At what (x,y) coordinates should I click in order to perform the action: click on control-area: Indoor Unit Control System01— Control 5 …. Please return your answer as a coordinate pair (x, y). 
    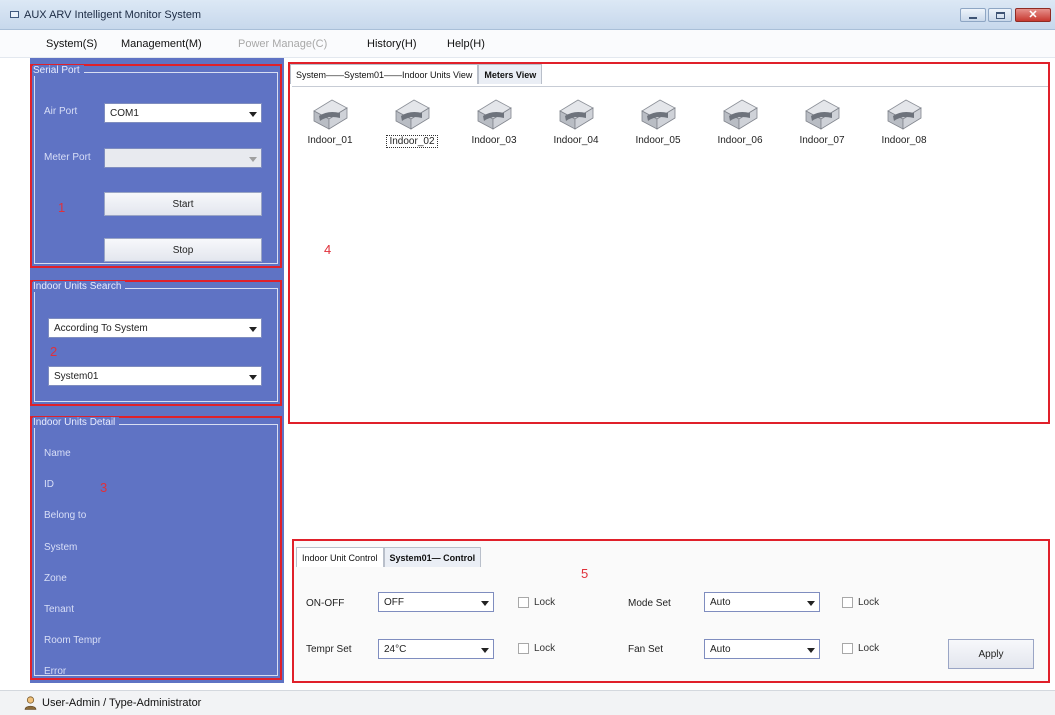
    Looking at the image, I should click on (671, 611).